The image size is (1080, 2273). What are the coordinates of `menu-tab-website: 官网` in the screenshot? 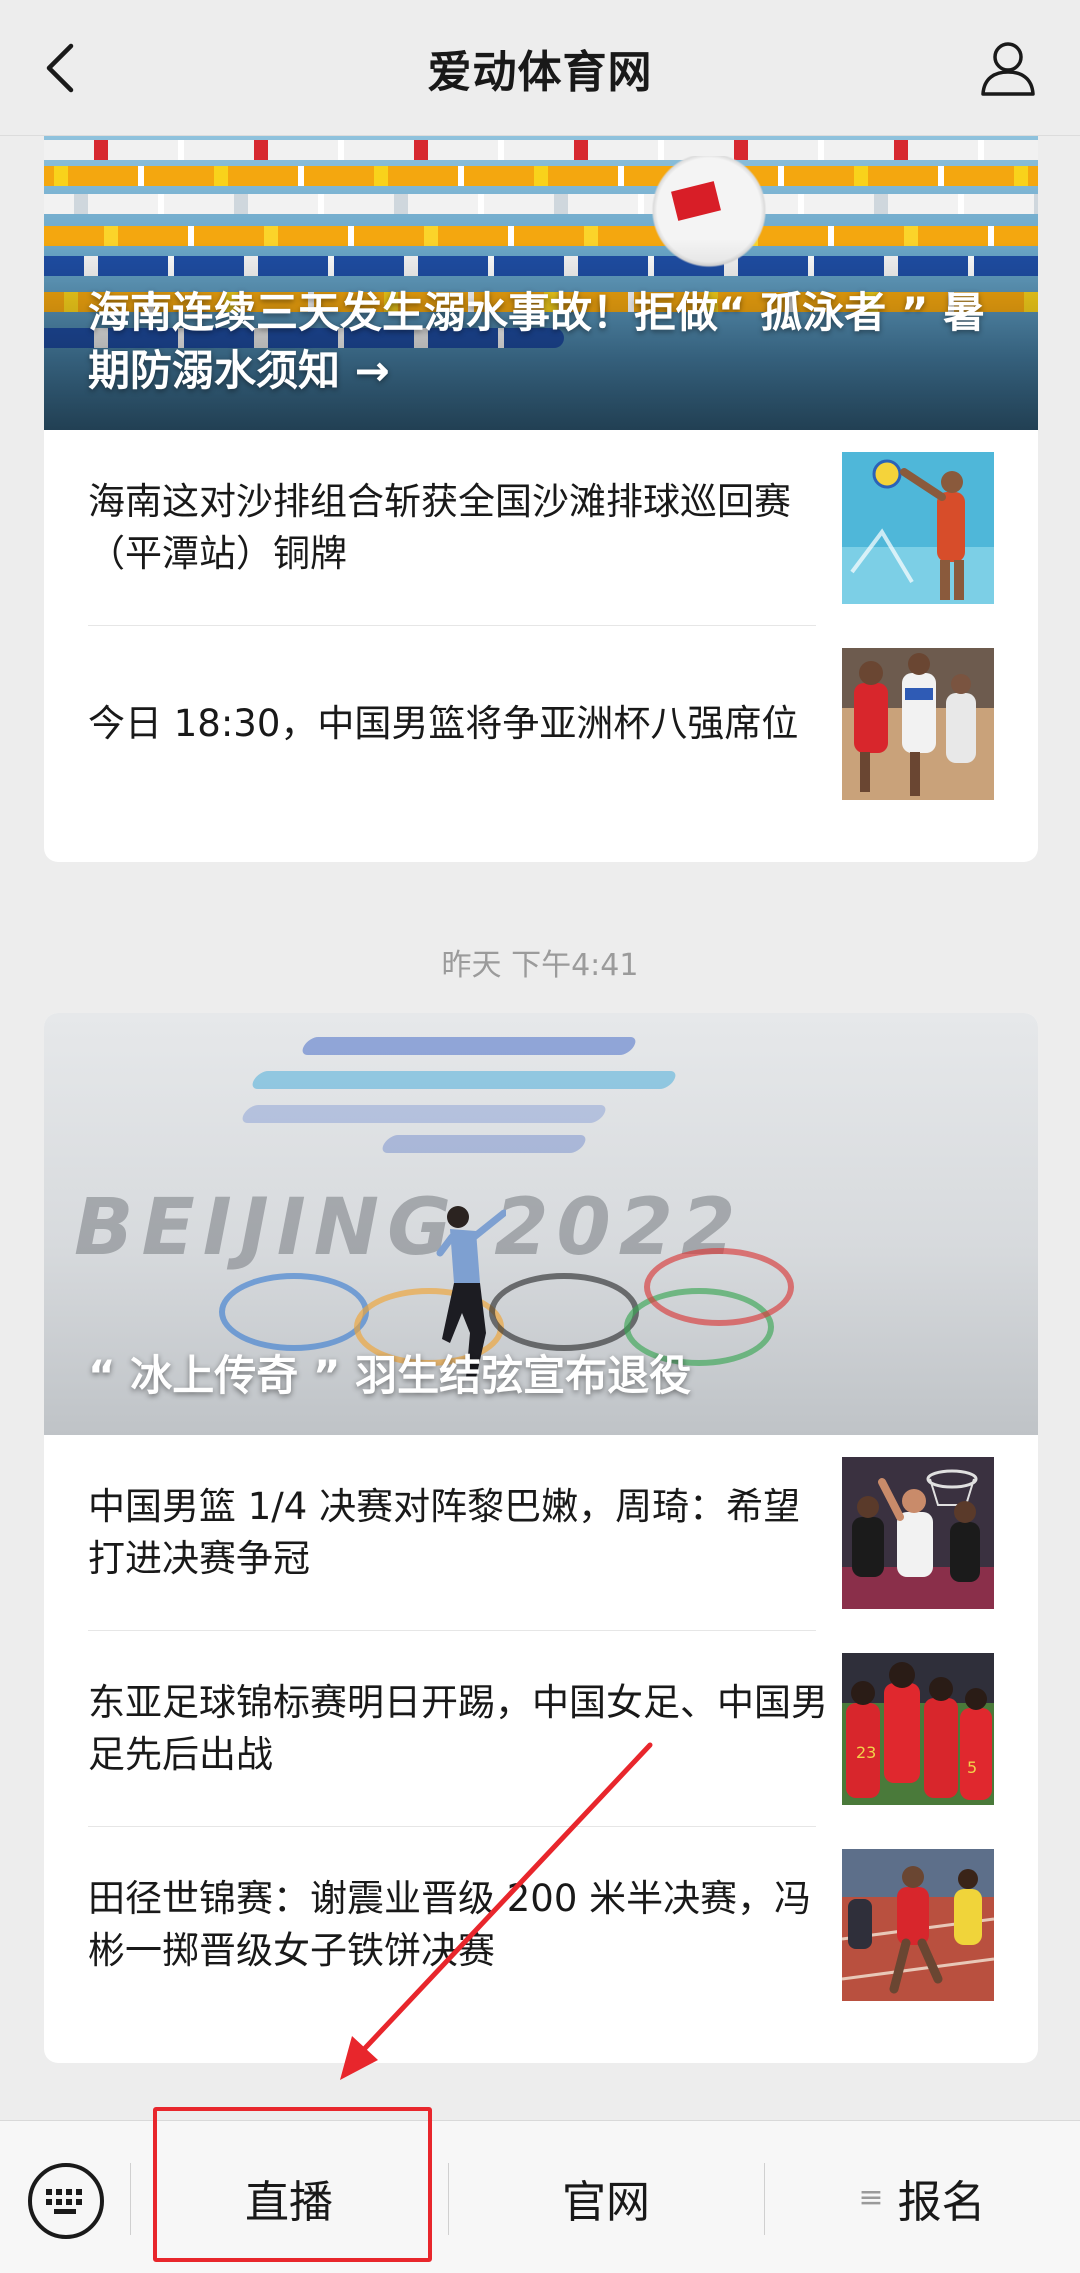 It's located at (606, 2197).